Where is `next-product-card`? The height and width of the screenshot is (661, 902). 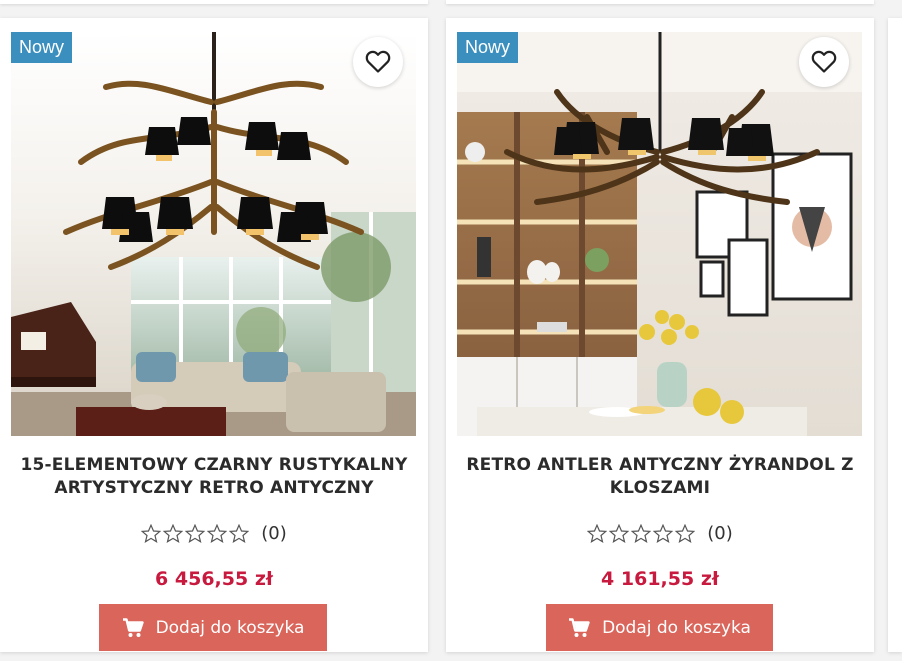
next-product-card is located at coordinates (895, 335).